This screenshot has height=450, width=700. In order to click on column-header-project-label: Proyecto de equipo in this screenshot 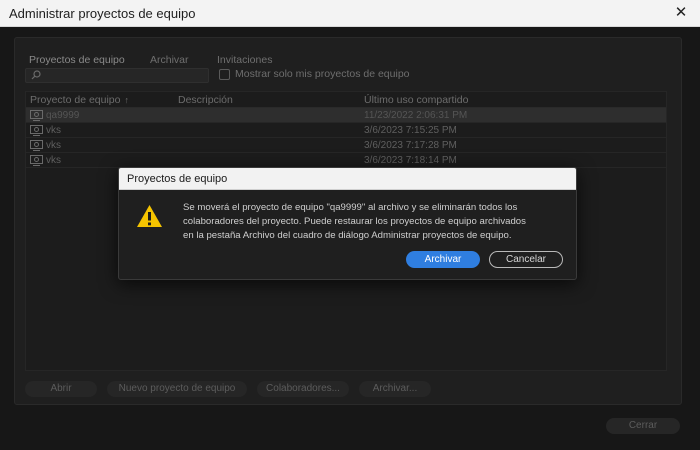, I will do `click(75, 100)`.